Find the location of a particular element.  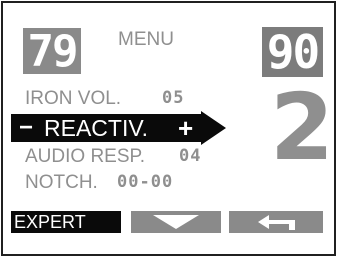

left-segment-display: 79 is located at coordinates (52, 51).